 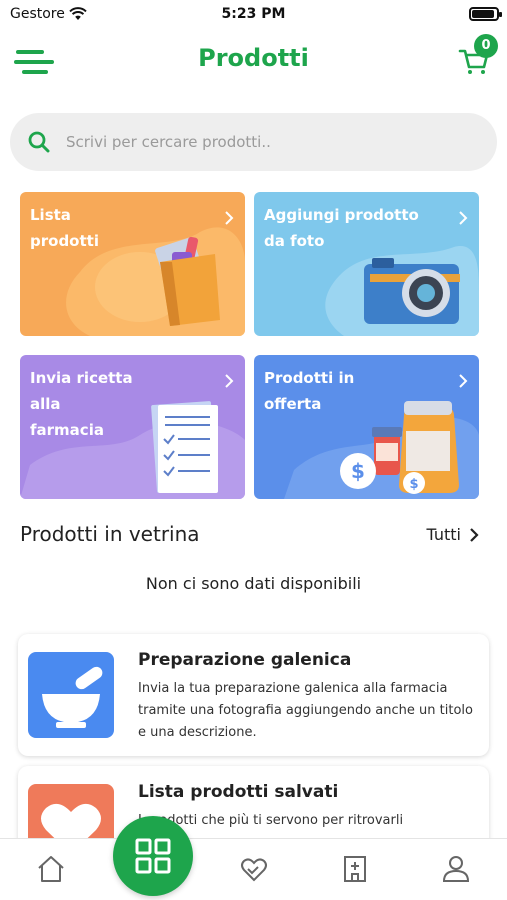 What do you see at coordinates (64, 228) in the screenshot?
I see `tile-label: Lista prodotti` at bounding box center [64, 228].